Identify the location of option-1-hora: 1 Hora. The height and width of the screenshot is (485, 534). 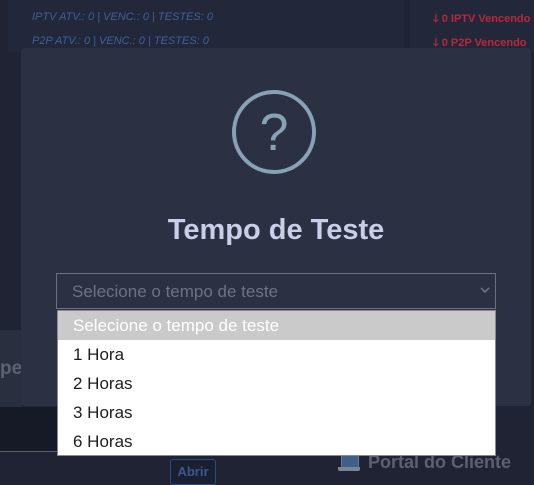
(276, 354).